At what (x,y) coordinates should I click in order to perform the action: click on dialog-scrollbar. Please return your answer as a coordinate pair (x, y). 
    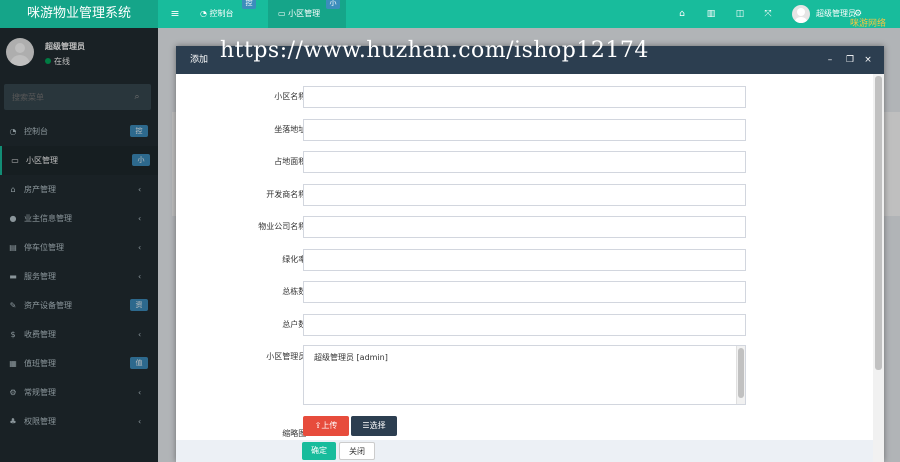
    Looking at the image, I should click on (878, 268).